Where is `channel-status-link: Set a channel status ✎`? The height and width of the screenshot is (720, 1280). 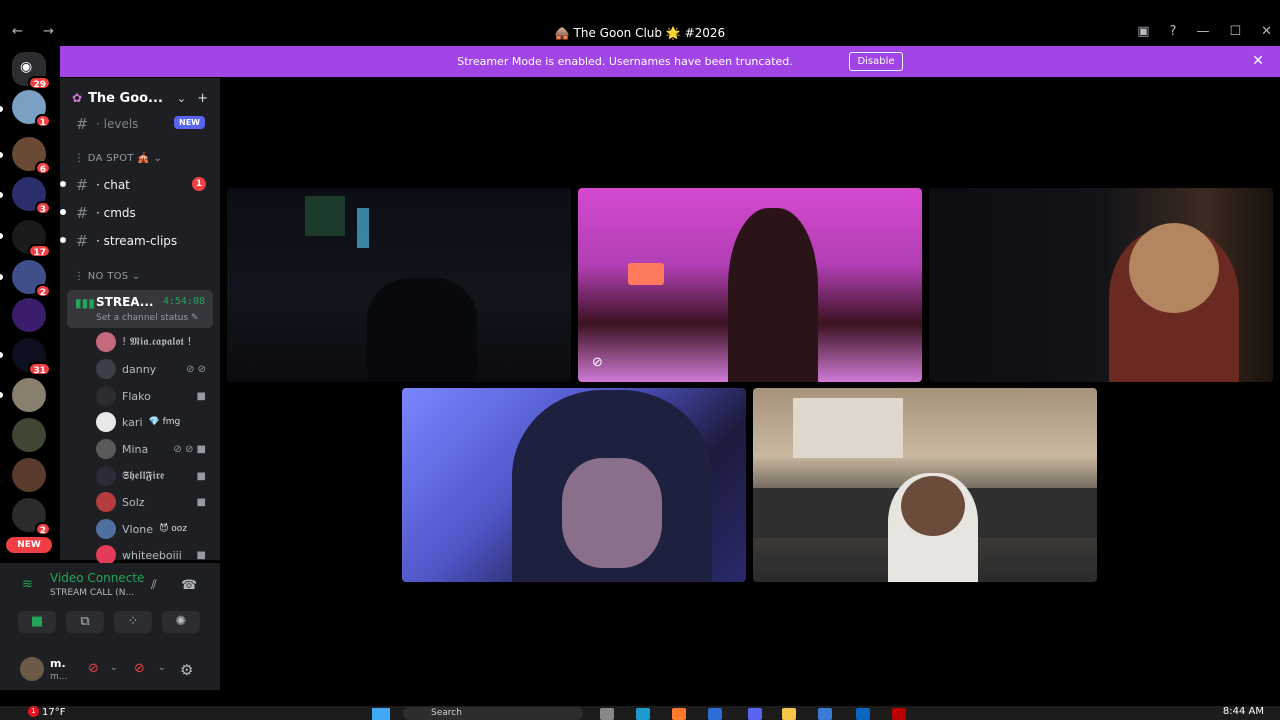 channel-status-link: Set a channel status ✎ is located at coordinates (147, 318).